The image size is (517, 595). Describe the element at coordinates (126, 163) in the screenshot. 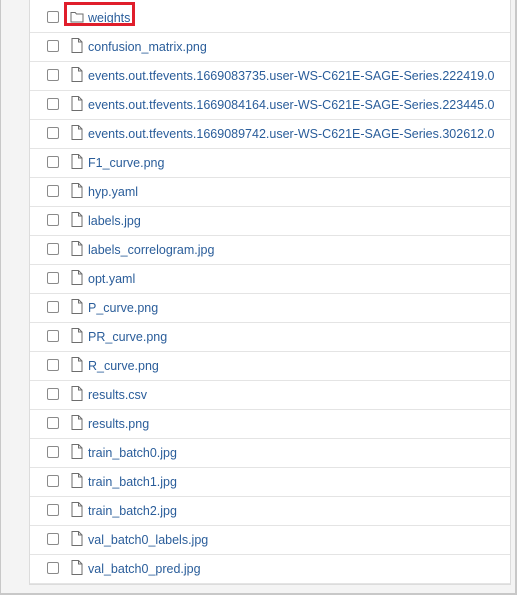

I see `file-link: F1_curve.png` at that location.